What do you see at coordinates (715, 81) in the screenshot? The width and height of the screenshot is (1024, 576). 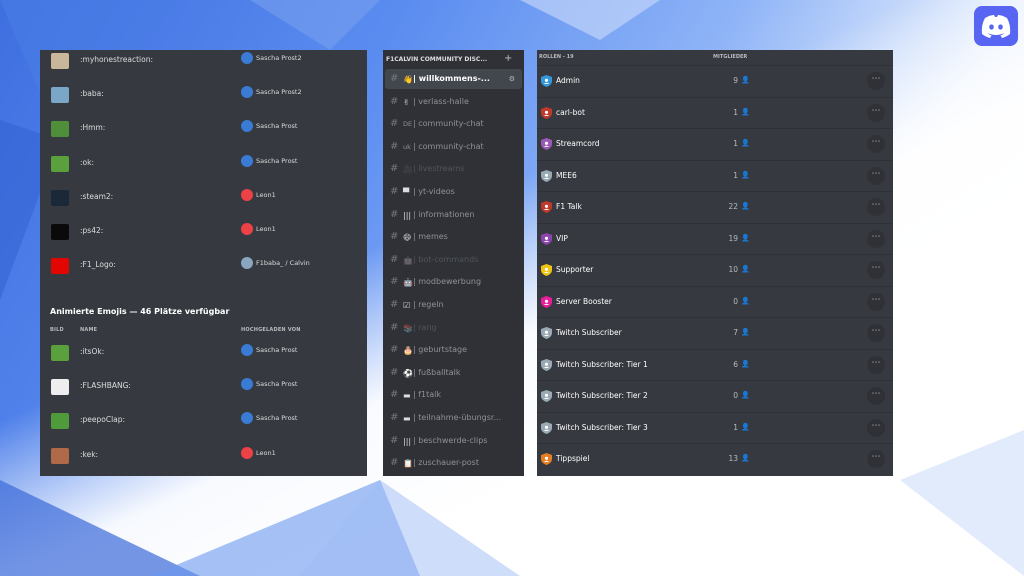 I see `role-row: Admin 9 👤 ⋯` at bounding box center [715, 81].